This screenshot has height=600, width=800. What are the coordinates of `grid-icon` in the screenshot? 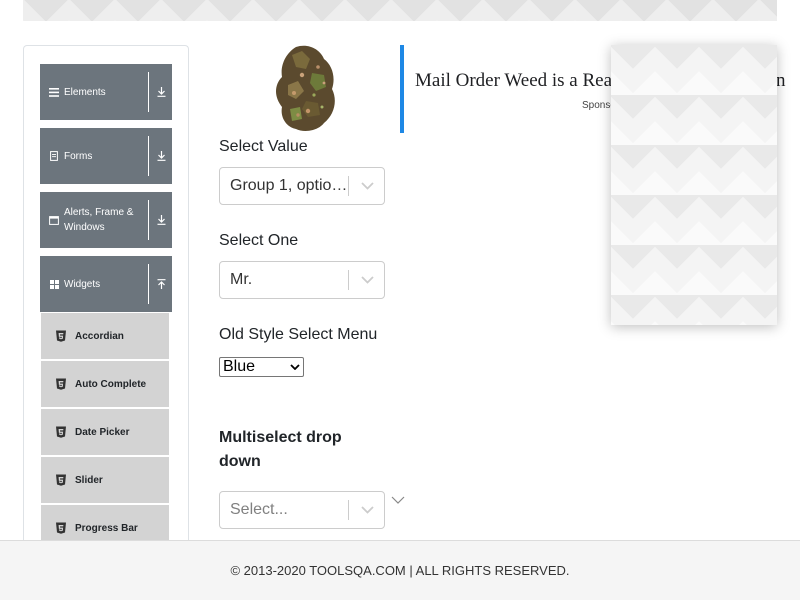 It's located at (54, 284).